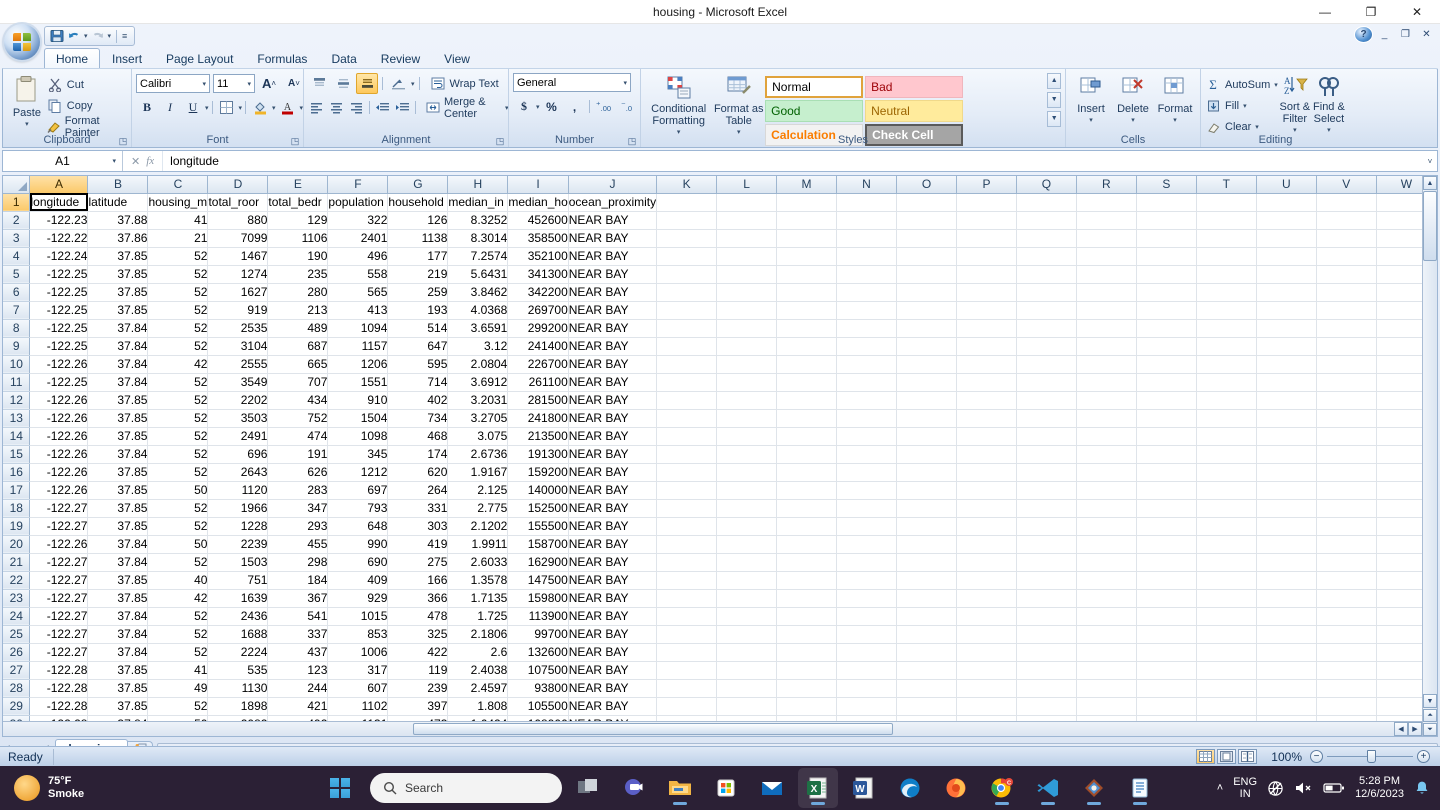 The height and width of the screenshot is (810, 1440). What do you see at coordinates (866, 382) in the screenshot?
I see `cell-N11` at bounding box center [866, 382].